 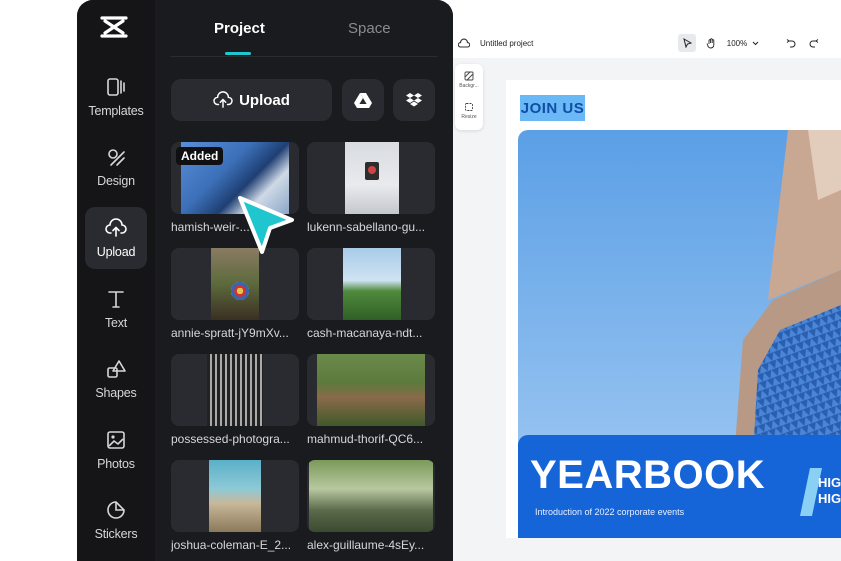 I want to click on chevron-down-icon, so click(x=755, y=43).